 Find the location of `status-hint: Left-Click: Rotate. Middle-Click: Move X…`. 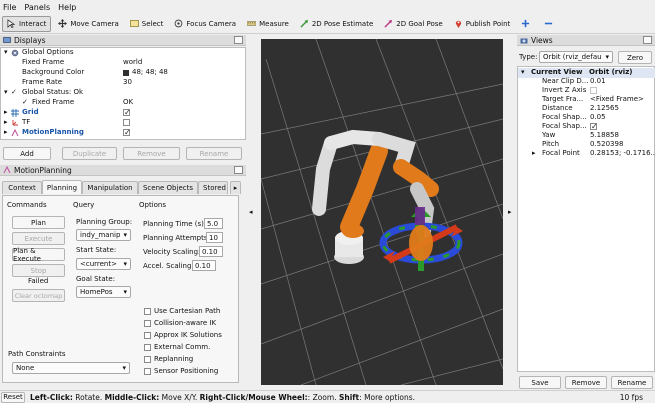

status-hint: Left-Click: Rotate. Middle-Click: Move X… is located at coordinates (222, 397).